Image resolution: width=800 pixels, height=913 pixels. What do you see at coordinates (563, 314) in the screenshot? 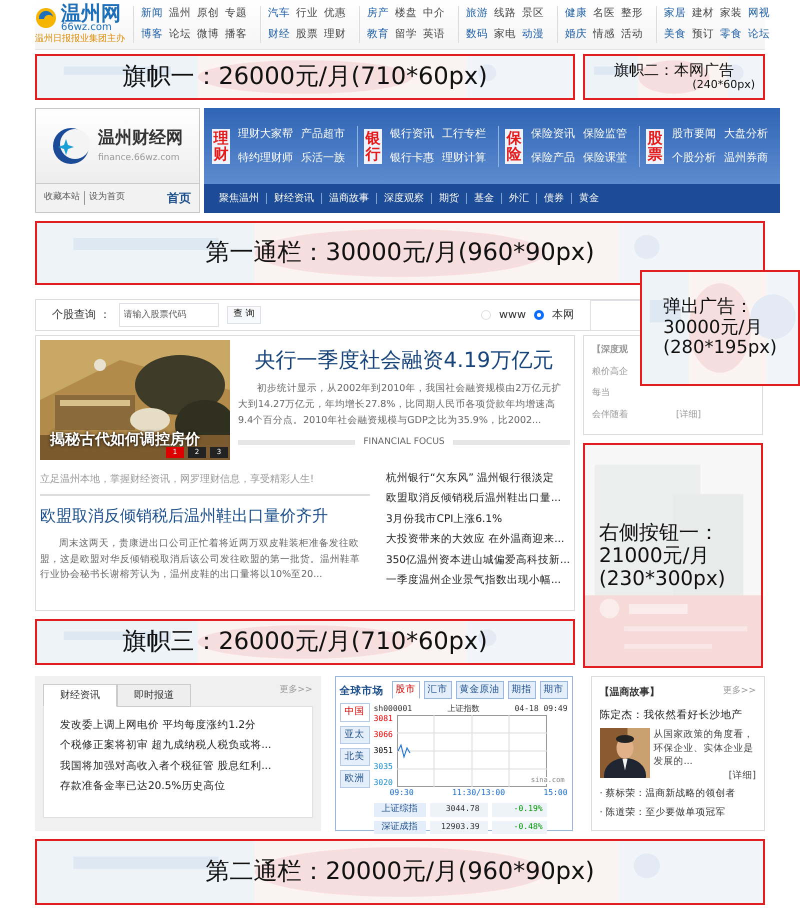
I see `radio-label: 本网` at bounding box center [563, 314].